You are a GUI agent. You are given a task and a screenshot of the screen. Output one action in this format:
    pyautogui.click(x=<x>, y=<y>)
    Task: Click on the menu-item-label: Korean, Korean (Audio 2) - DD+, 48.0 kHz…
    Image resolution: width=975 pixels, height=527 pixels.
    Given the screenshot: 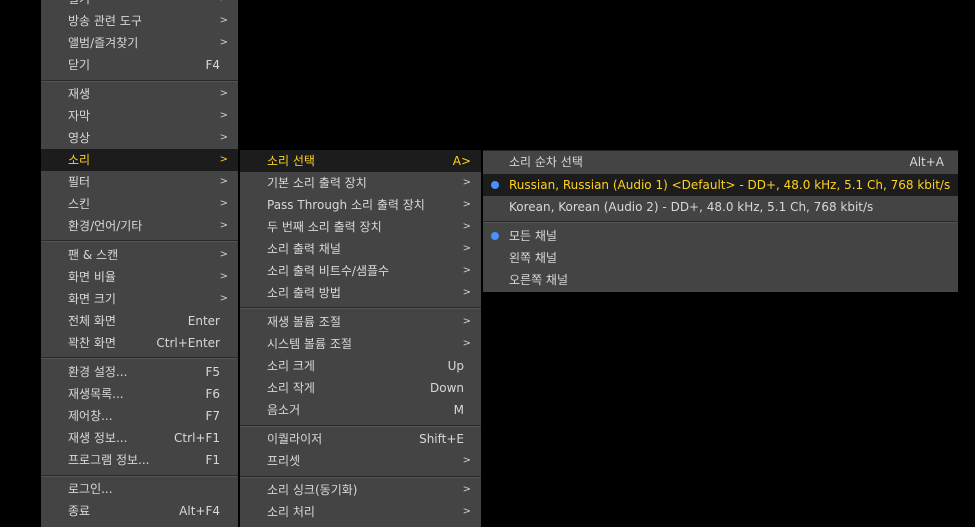 What is the action you would take?
    pyautogui.click(x=691, y=207)
    